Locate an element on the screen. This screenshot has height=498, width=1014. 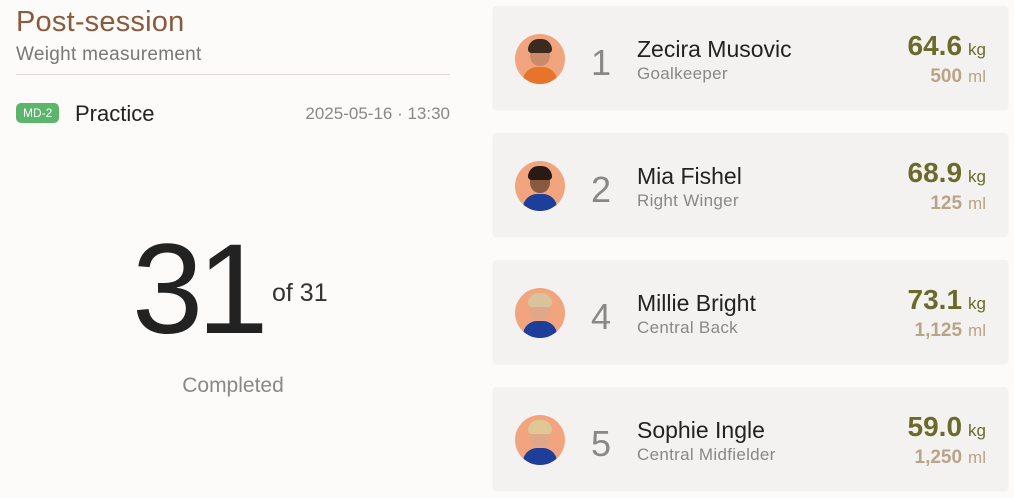
player-weight: 64.6 kg is located at coordinates (947, 46).